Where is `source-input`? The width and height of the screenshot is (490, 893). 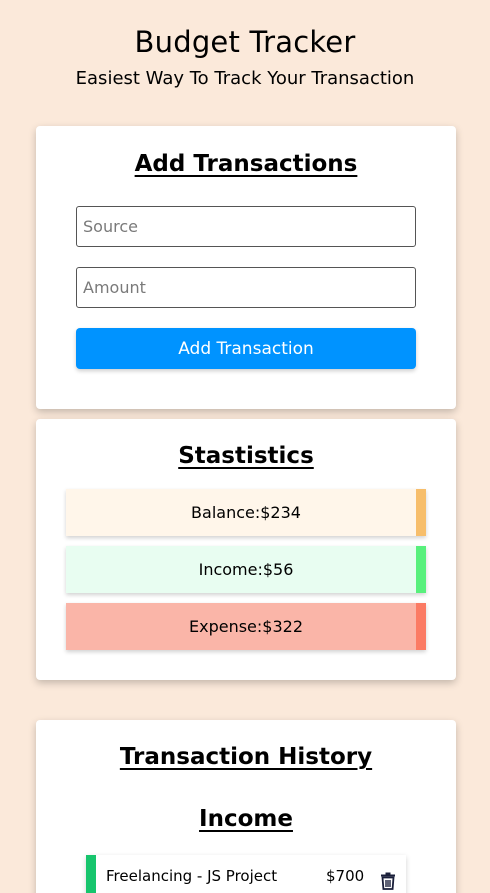
source-input is located at coordinates (246, 226).